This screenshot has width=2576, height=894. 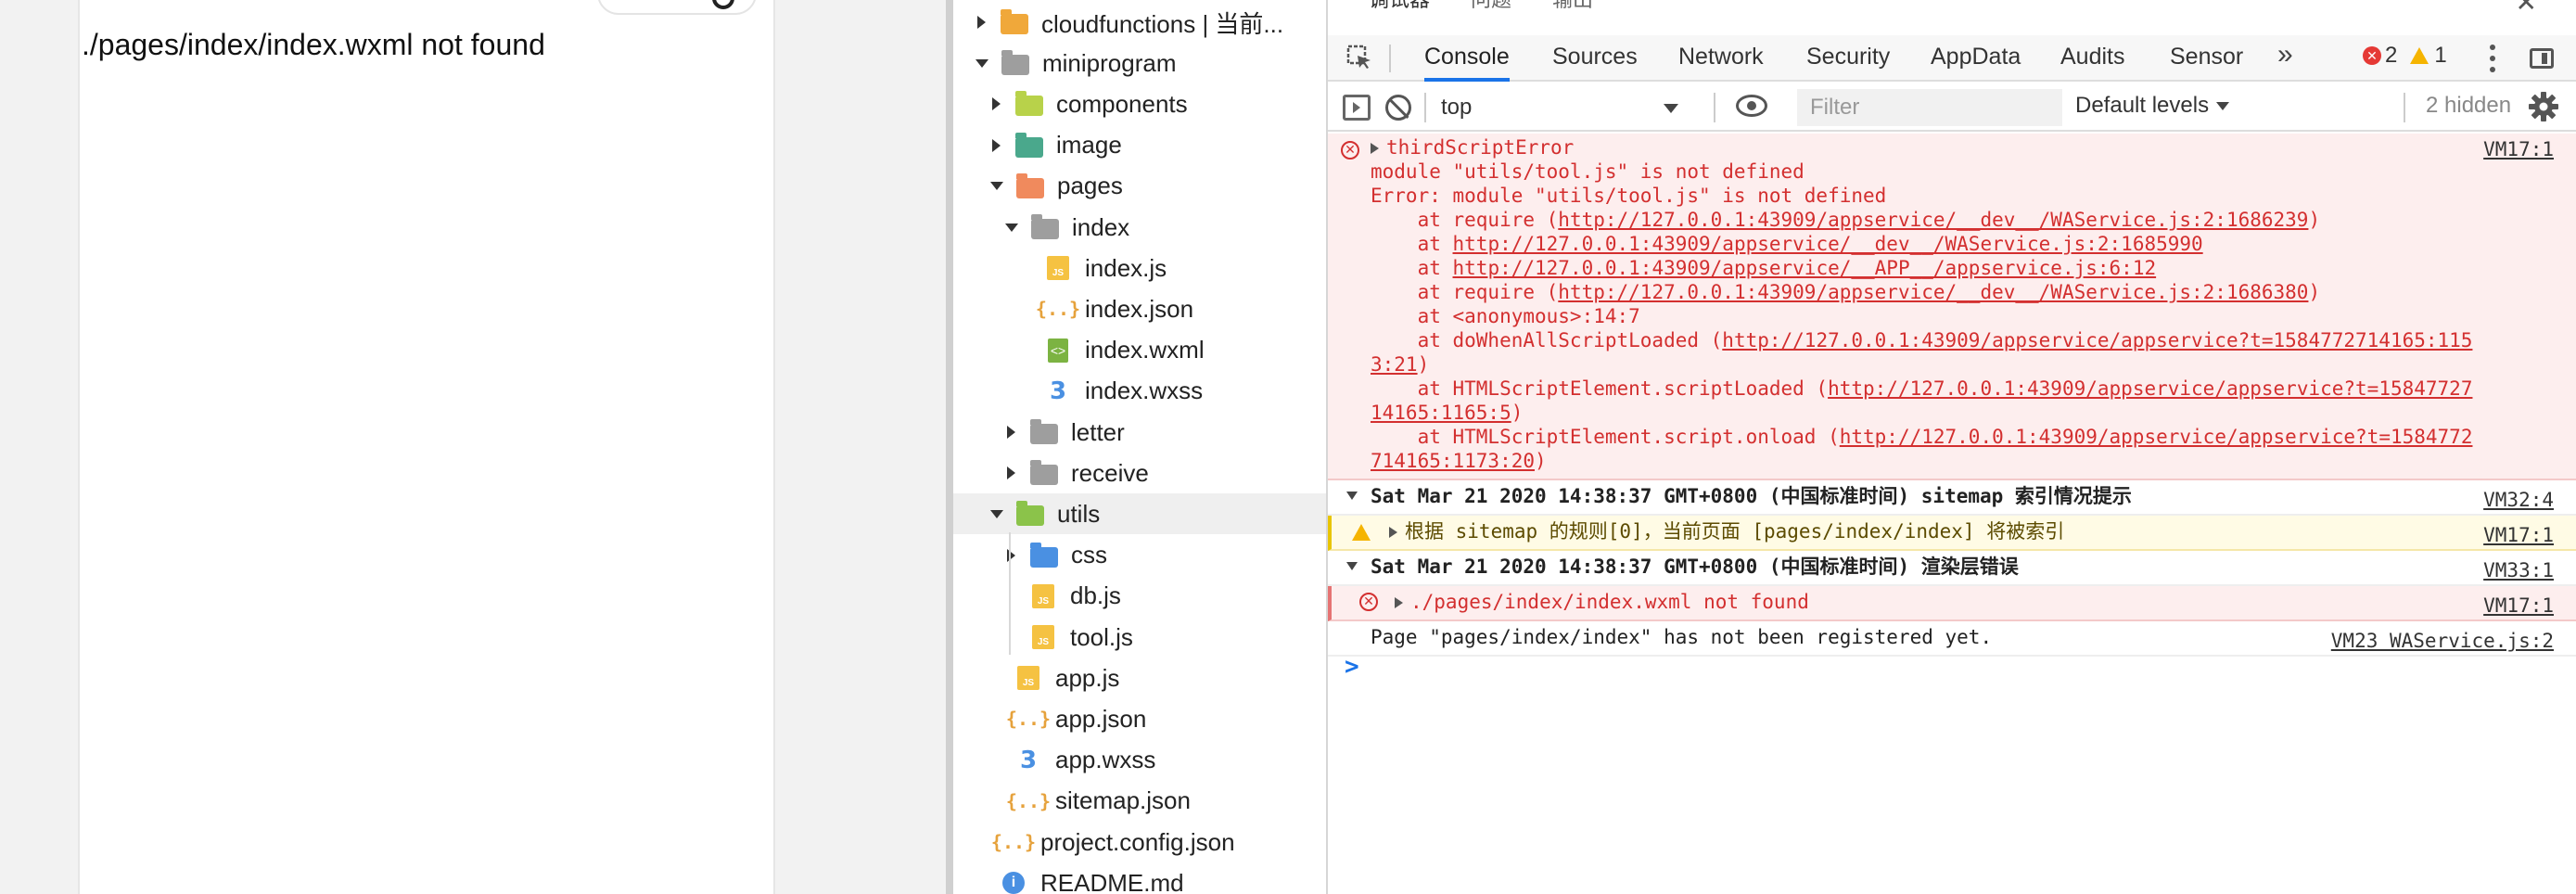 What do you see at coordinates (1139, 433) in the screenshot?
I see `tree-item: letter` at bounding box center [1139, 433].